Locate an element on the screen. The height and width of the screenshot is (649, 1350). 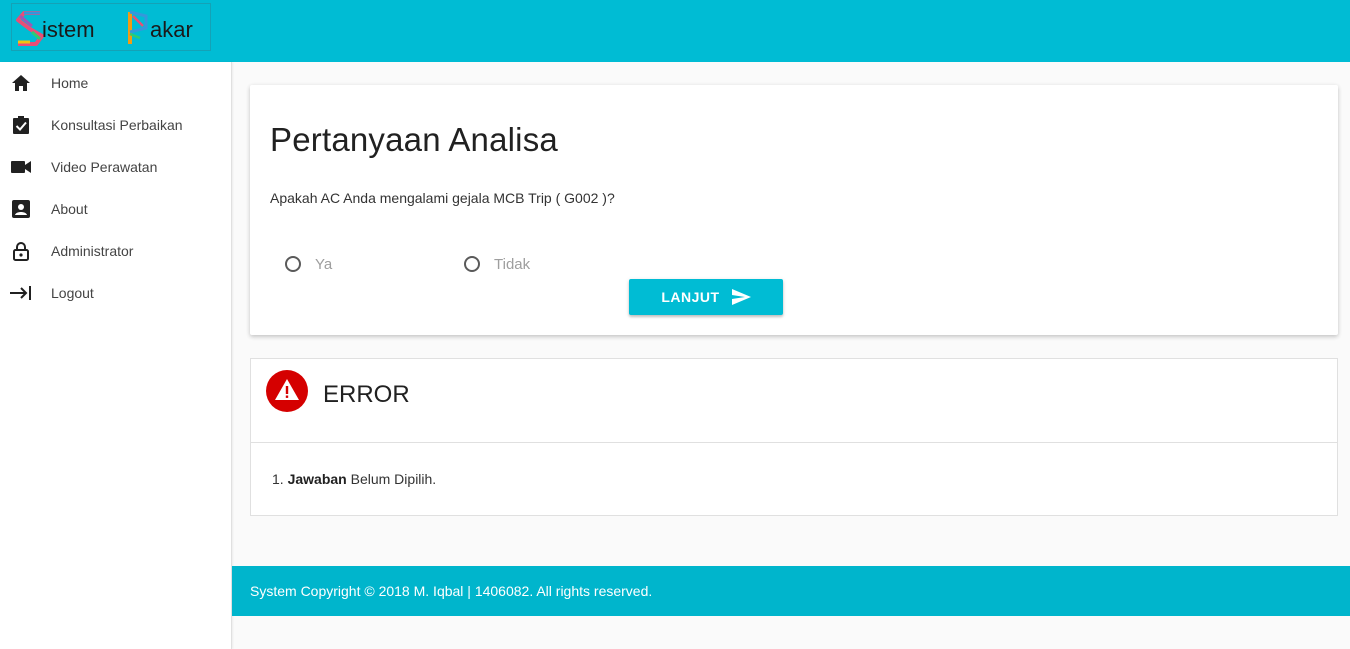
home-icon is located at coordinates (21, 83).